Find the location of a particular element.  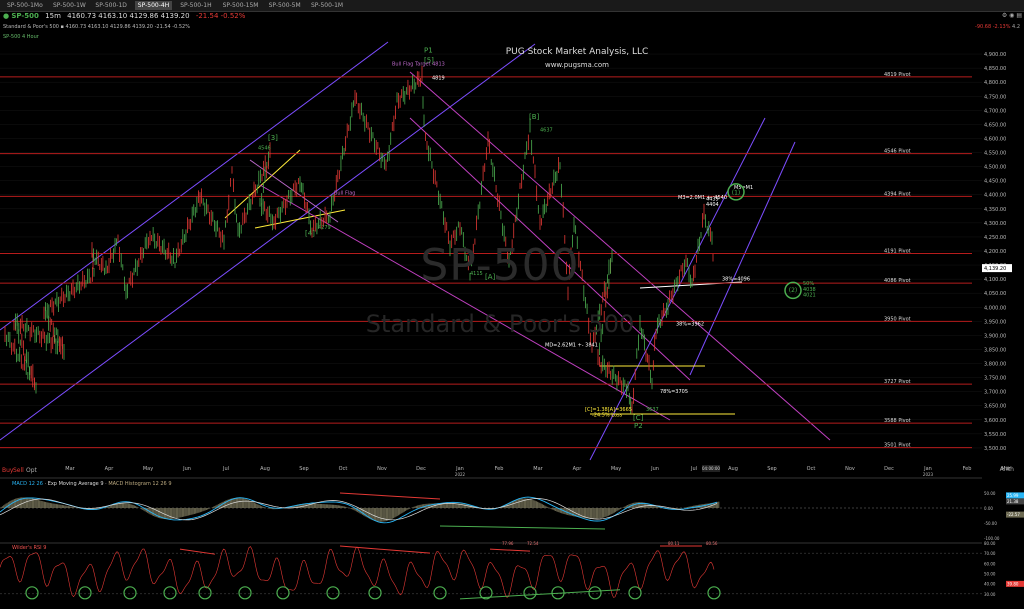

wave-label: 4546 is located at coordinates (264, 149).